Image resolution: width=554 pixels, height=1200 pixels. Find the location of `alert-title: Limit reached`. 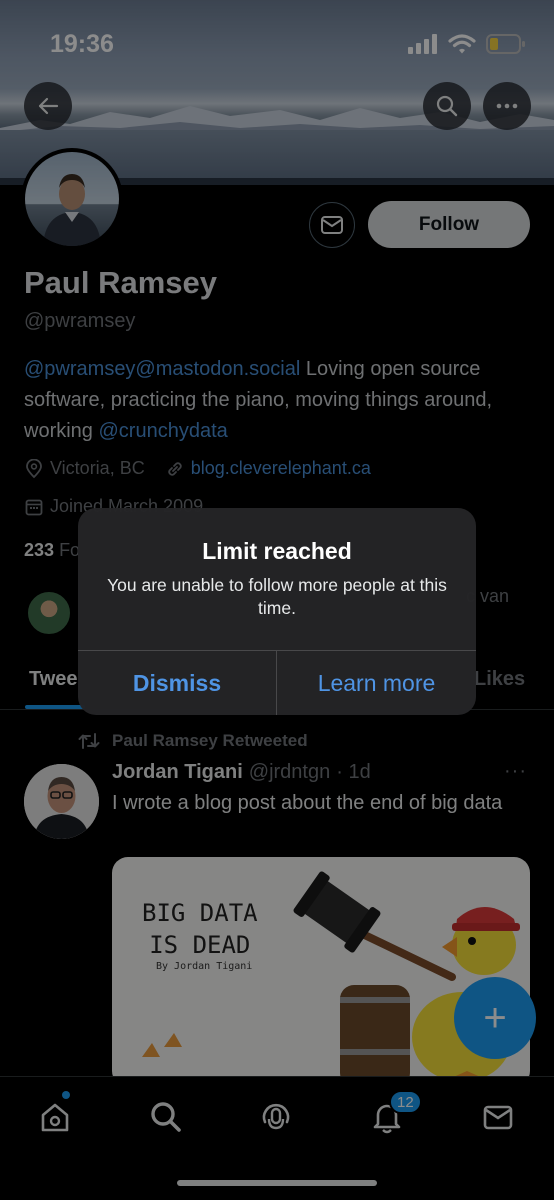

alert-title: Limit reached is located at coordinates (277, 551).